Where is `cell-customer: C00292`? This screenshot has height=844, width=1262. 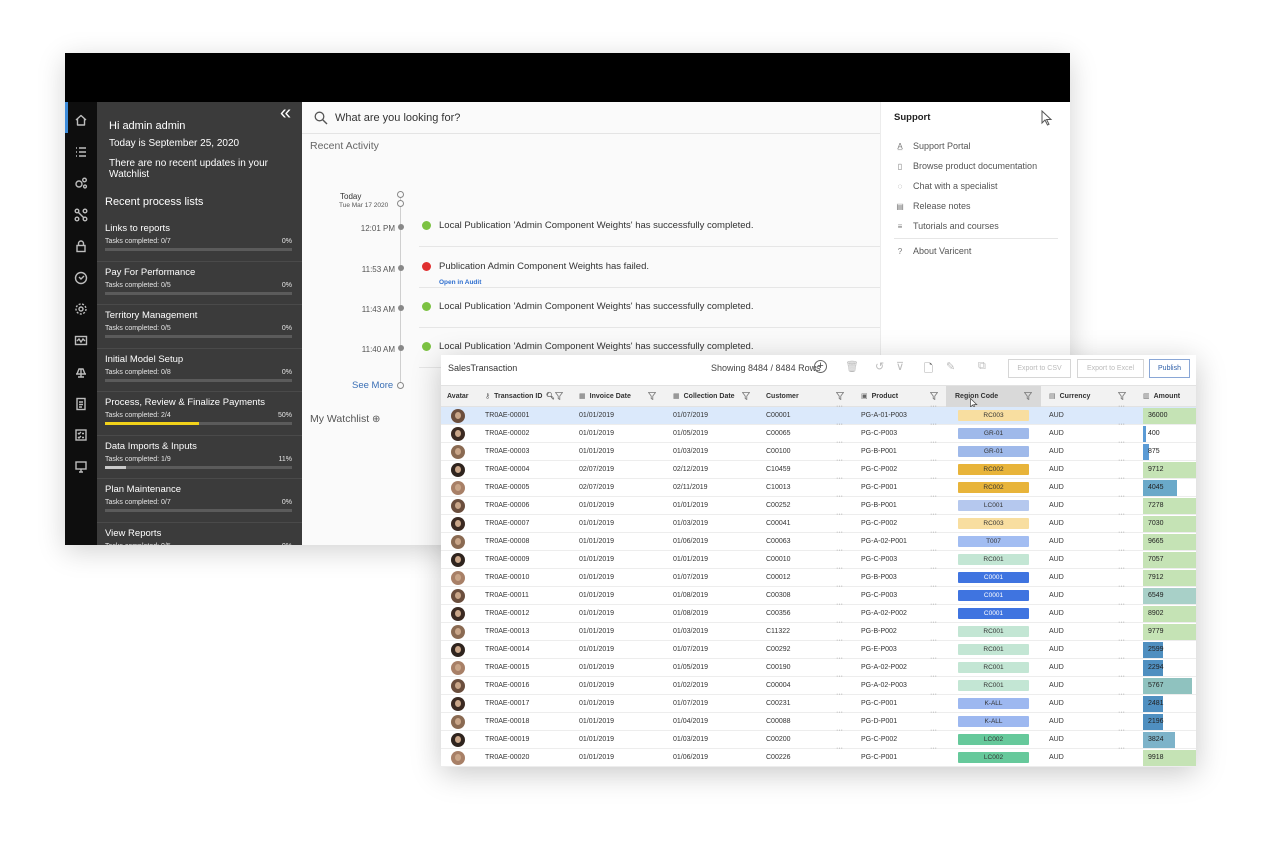
cell-customer: C00292 is located at coordinates (778, 650).